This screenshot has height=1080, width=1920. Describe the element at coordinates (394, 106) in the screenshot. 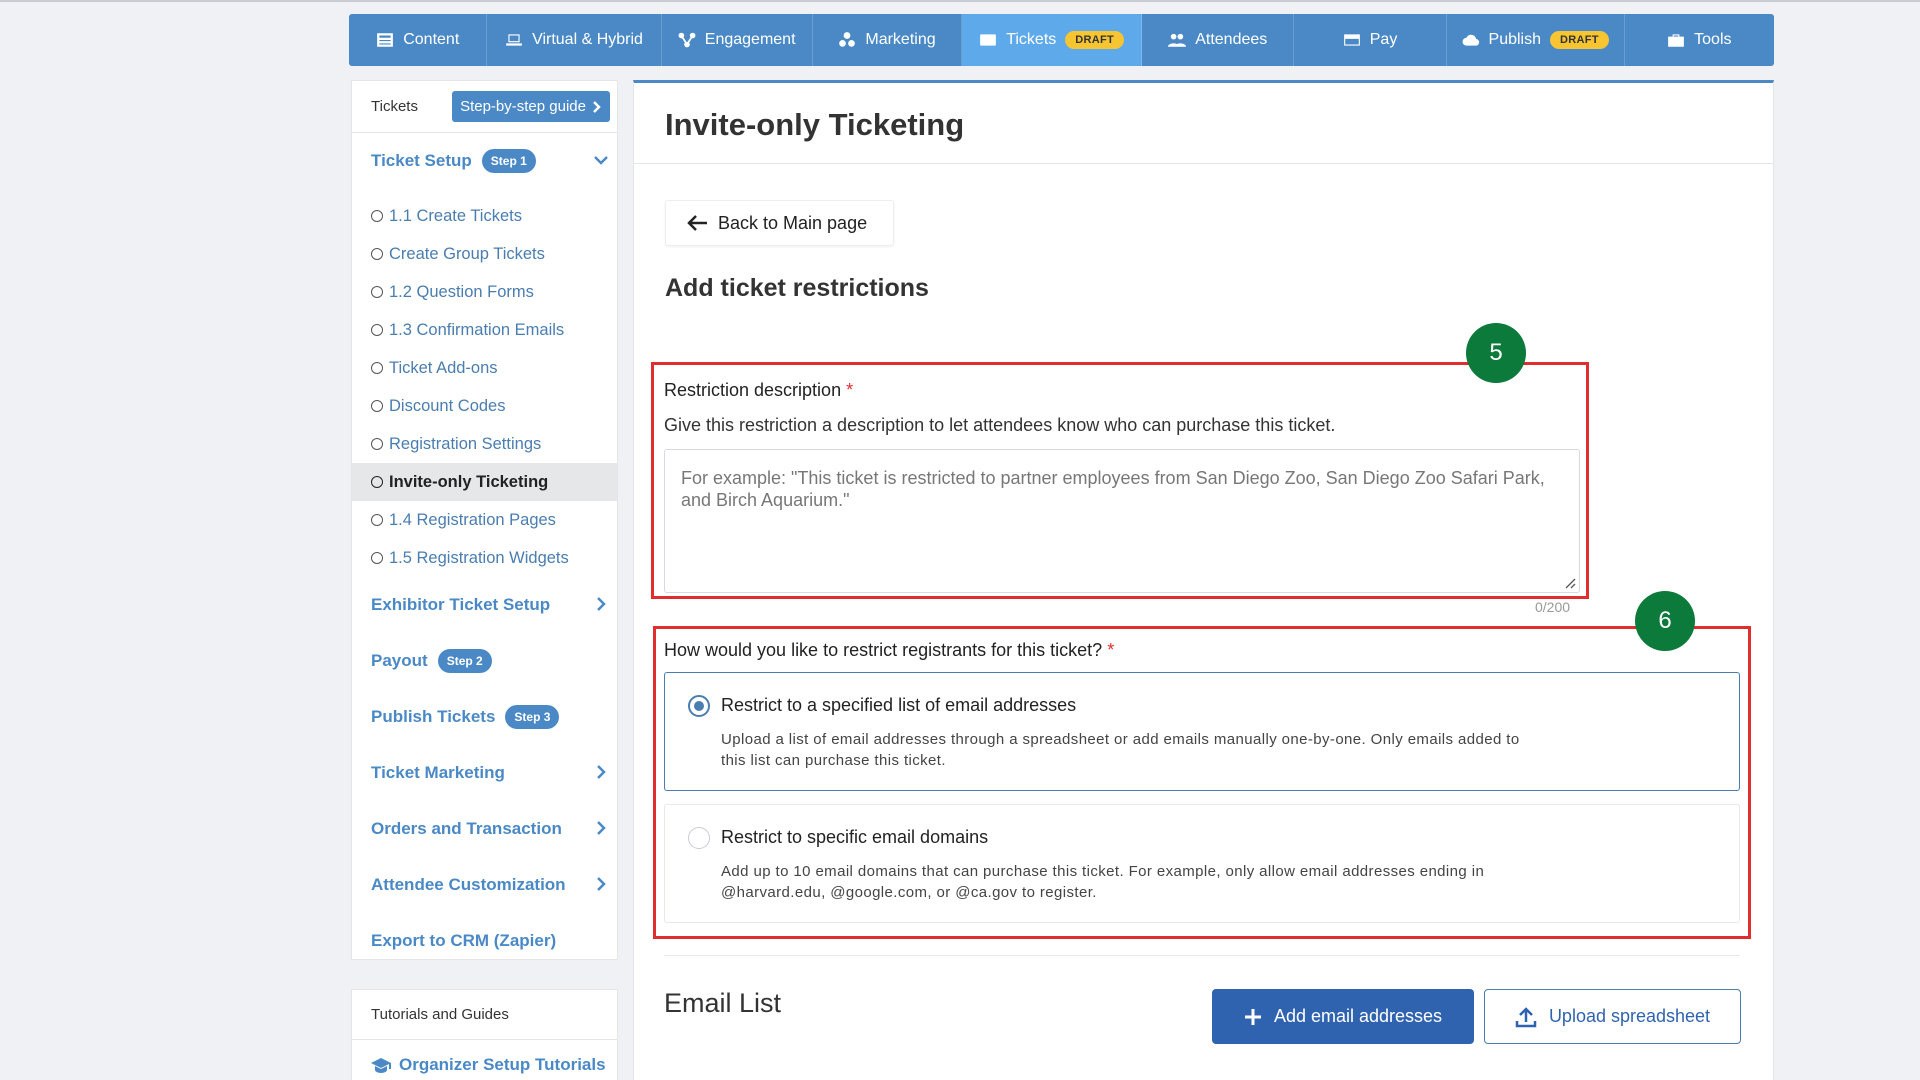

I see `sidebar-title: Tickets` at that location.